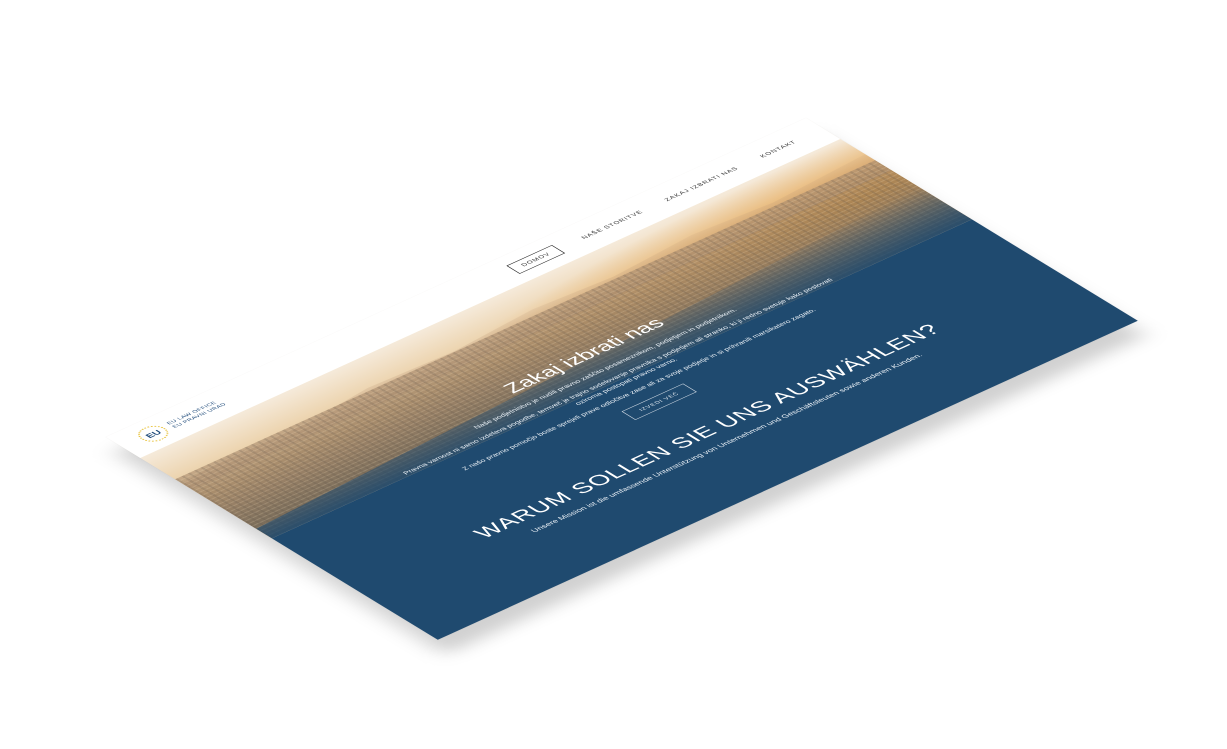 This screenshot has height=749, width=1227. Describe the element at coordinates (192, 413) in the screenshot. I see `logo-line-1: EU LAW OFFICE` at that location.